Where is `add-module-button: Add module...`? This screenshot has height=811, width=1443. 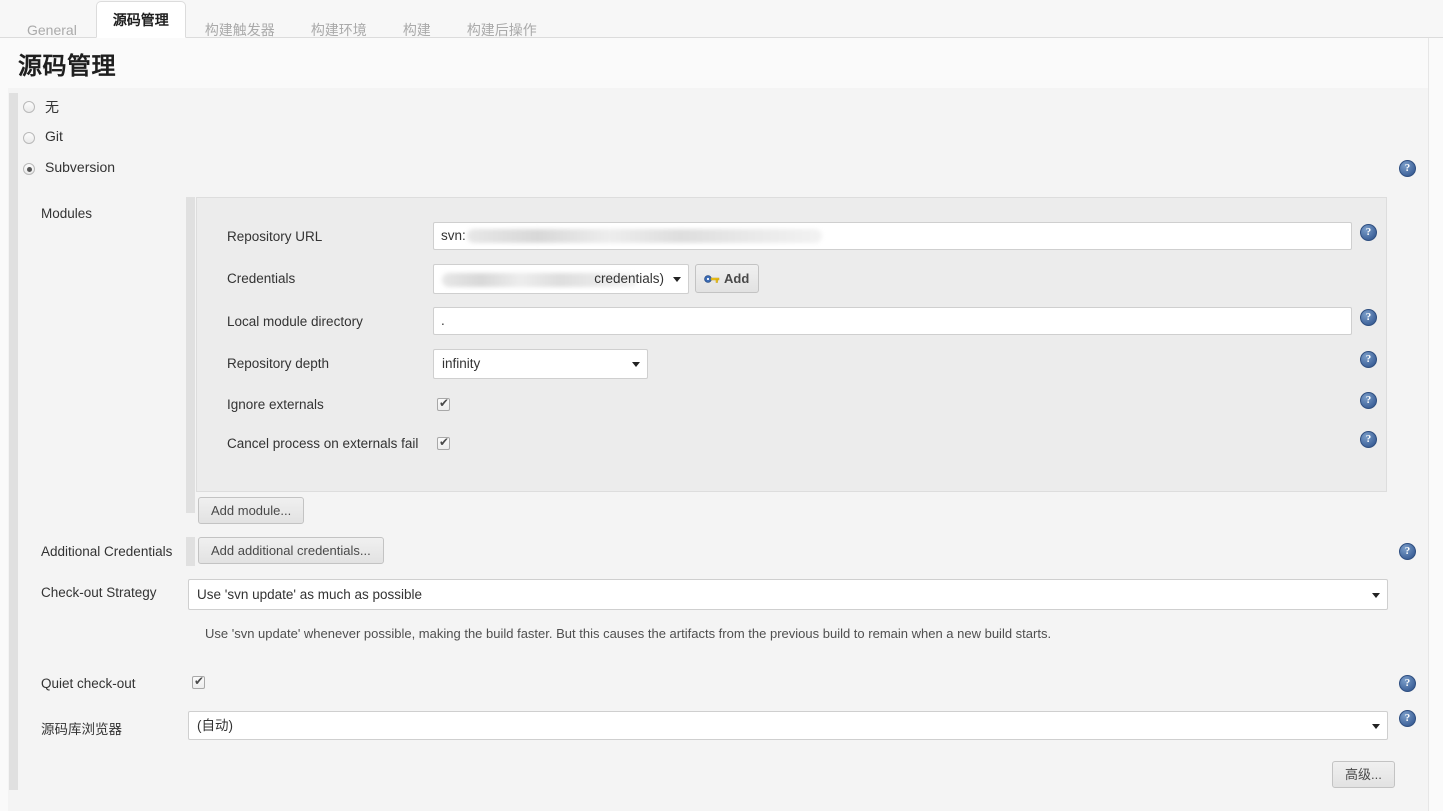 add-module-button: Add module... is located at coordinates (251, 510).